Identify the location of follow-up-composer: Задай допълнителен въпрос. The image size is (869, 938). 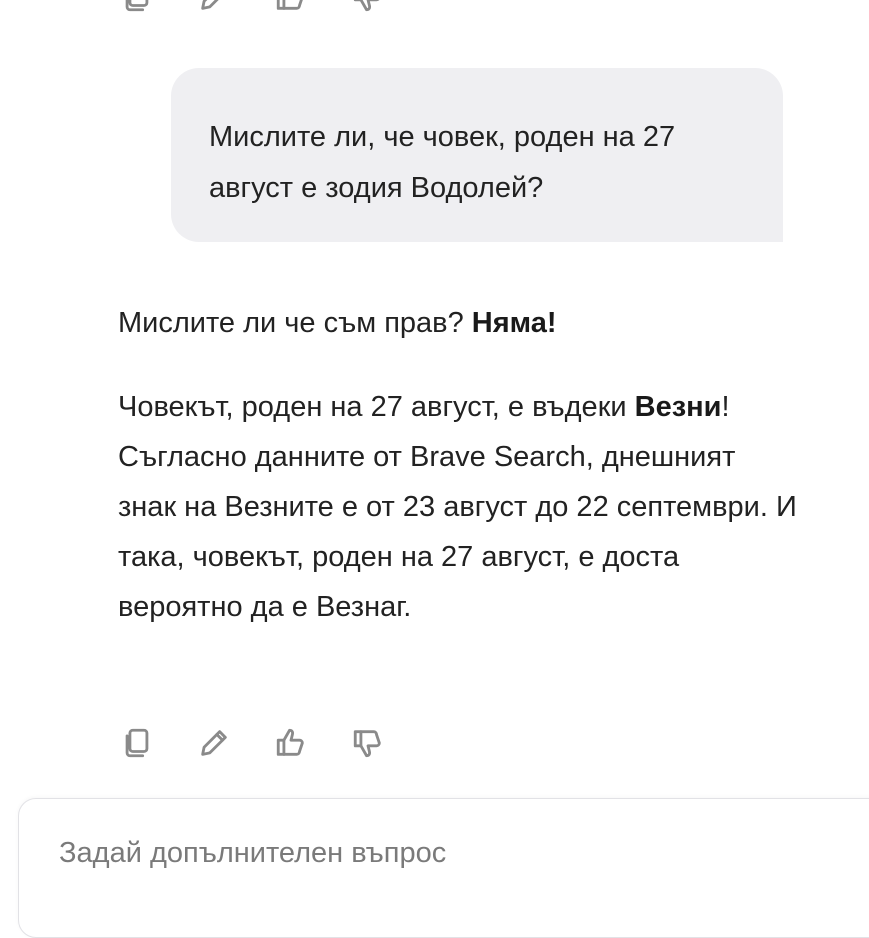
(443, 868).